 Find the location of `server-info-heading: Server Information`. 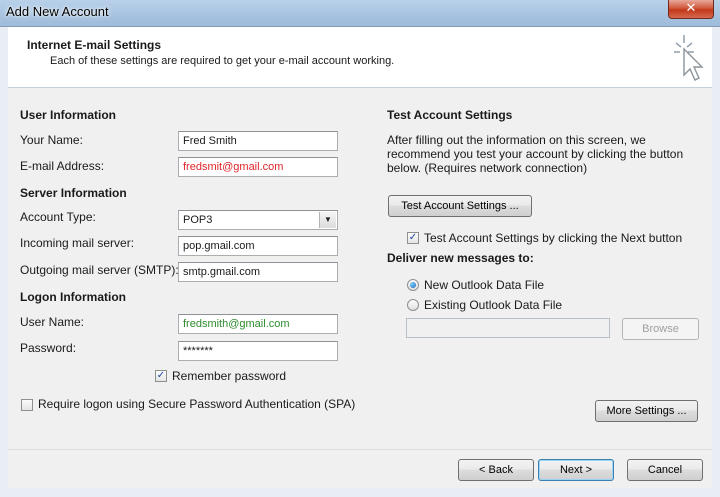

server-info-heading: Server Information is located at coordinates (73, 193).